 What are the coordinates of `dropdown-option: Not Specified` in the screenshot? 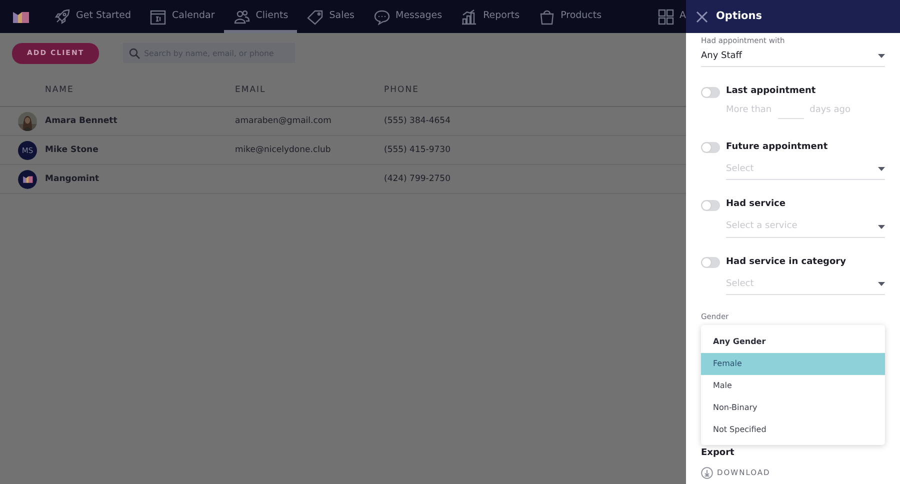 It's located at (793, 430).